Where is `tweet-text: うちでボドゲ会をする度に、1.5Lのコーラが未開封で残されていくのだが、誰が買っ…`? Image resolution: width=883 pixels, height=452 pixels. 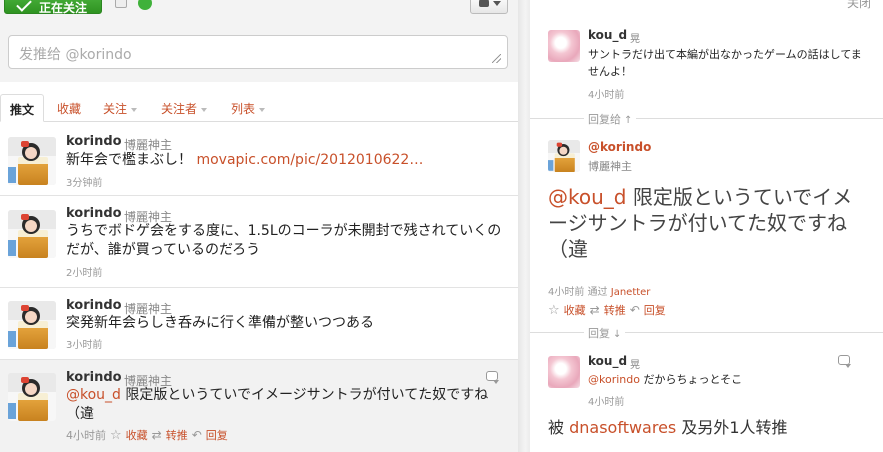 tweet-text: うちでボドゲ会をする度に、1.5Lのコーラが未開封で残されていくのだが、誰が買っ… is located at coordinates (284, 240).